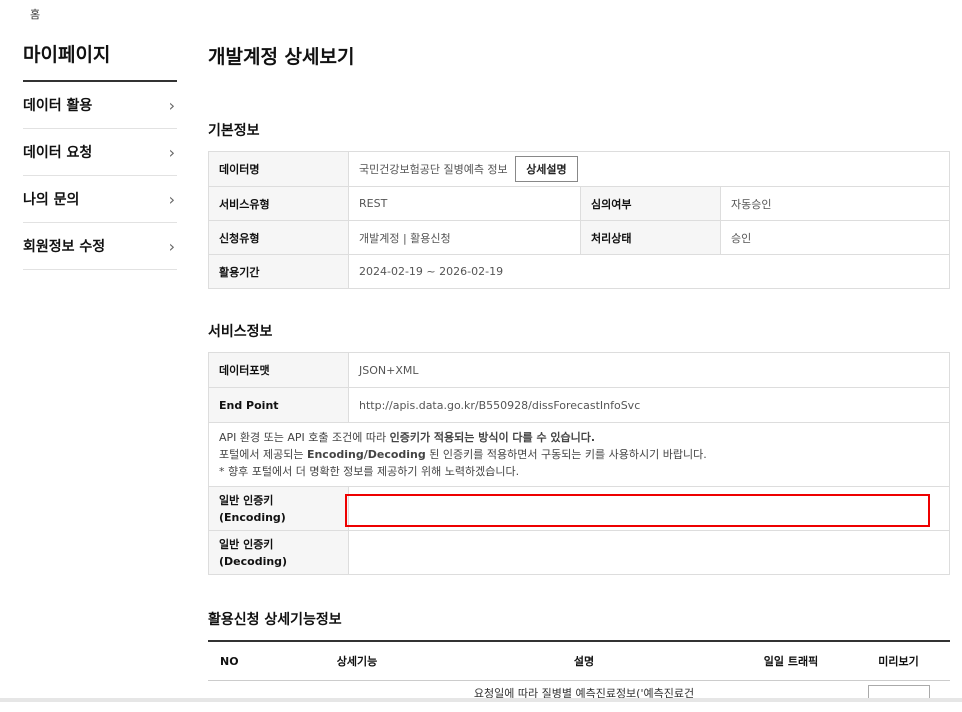  I want to click on period-value: 2024-02-19 ~ 2026-02-19, so click(649, 272).